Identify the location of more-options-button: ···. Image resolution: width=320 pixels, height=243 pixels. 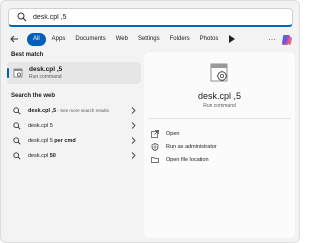
(272, 39).